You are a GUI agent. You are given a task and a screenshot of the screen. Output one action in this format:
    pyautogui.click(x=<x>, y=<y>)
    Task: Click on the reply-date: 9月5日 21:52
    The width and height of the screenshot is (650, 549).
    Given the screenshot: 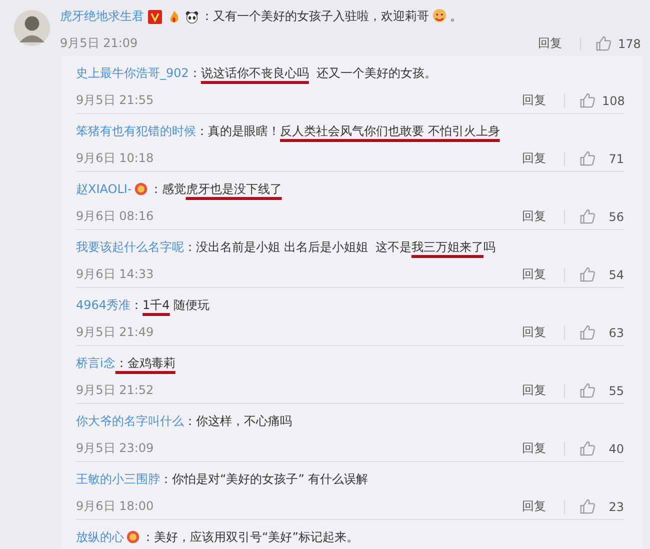 What is the action you would take?
    pyautogui.click(x=115, y=390)
    